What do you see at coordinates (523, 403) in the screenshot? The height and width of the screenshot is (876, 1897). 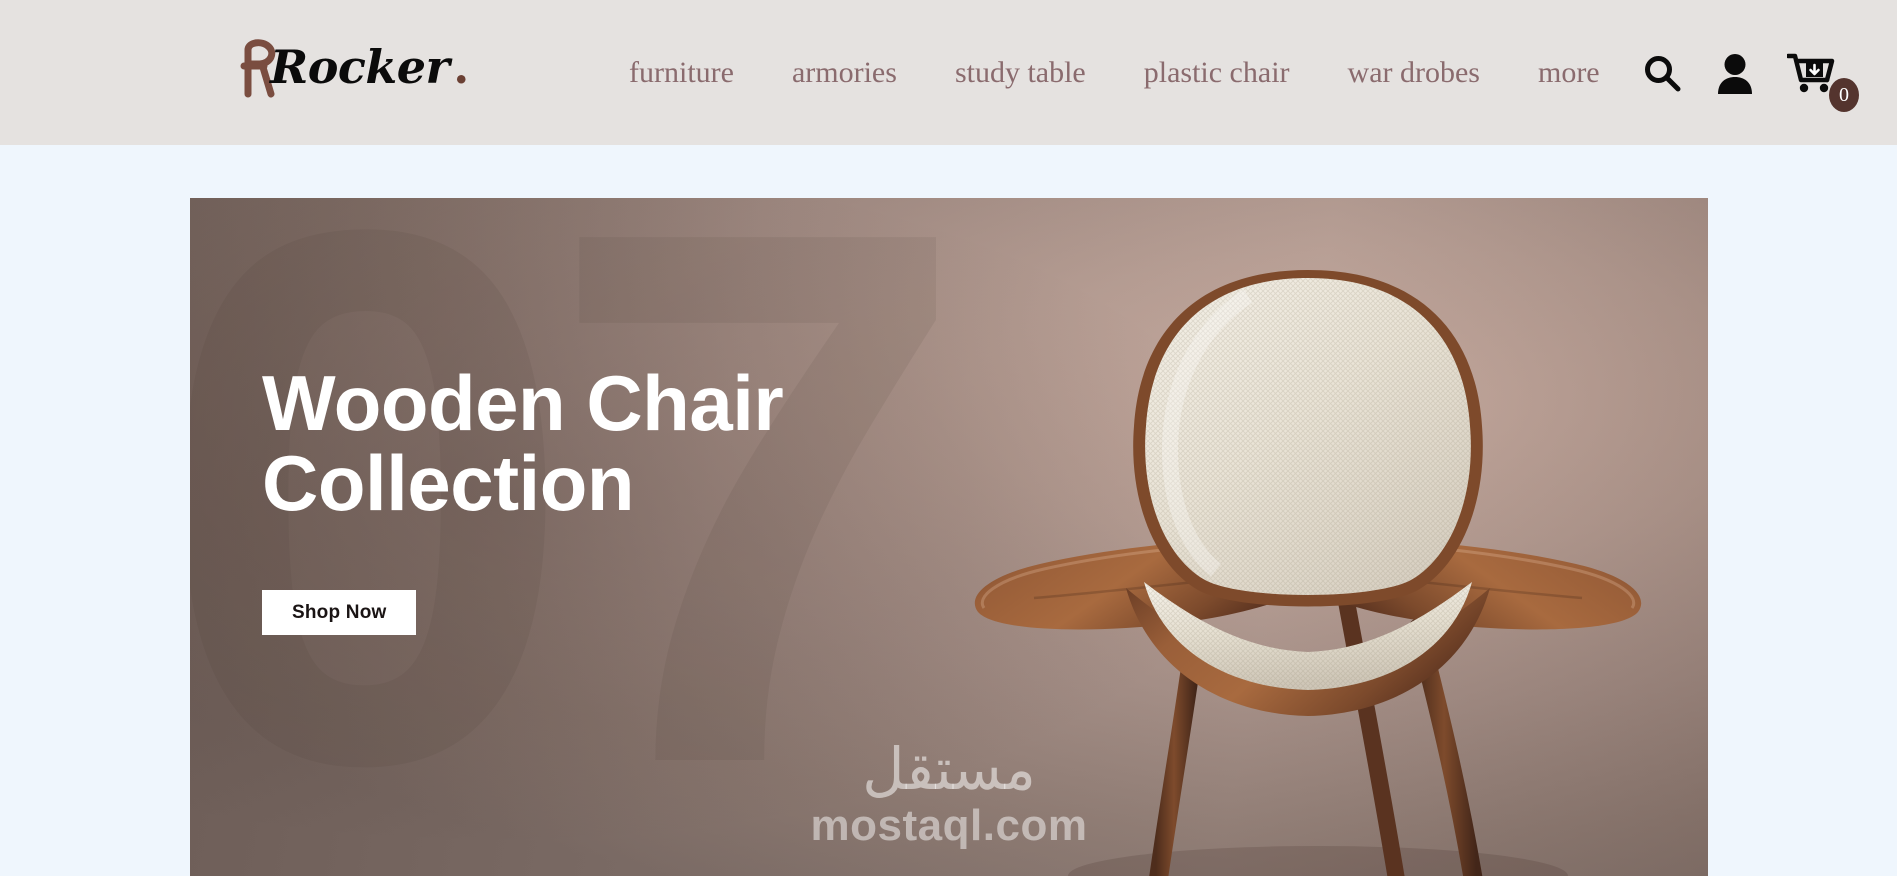 I see `hero-title-line-1: Wooden Chair` at bounding box center [523, 403].